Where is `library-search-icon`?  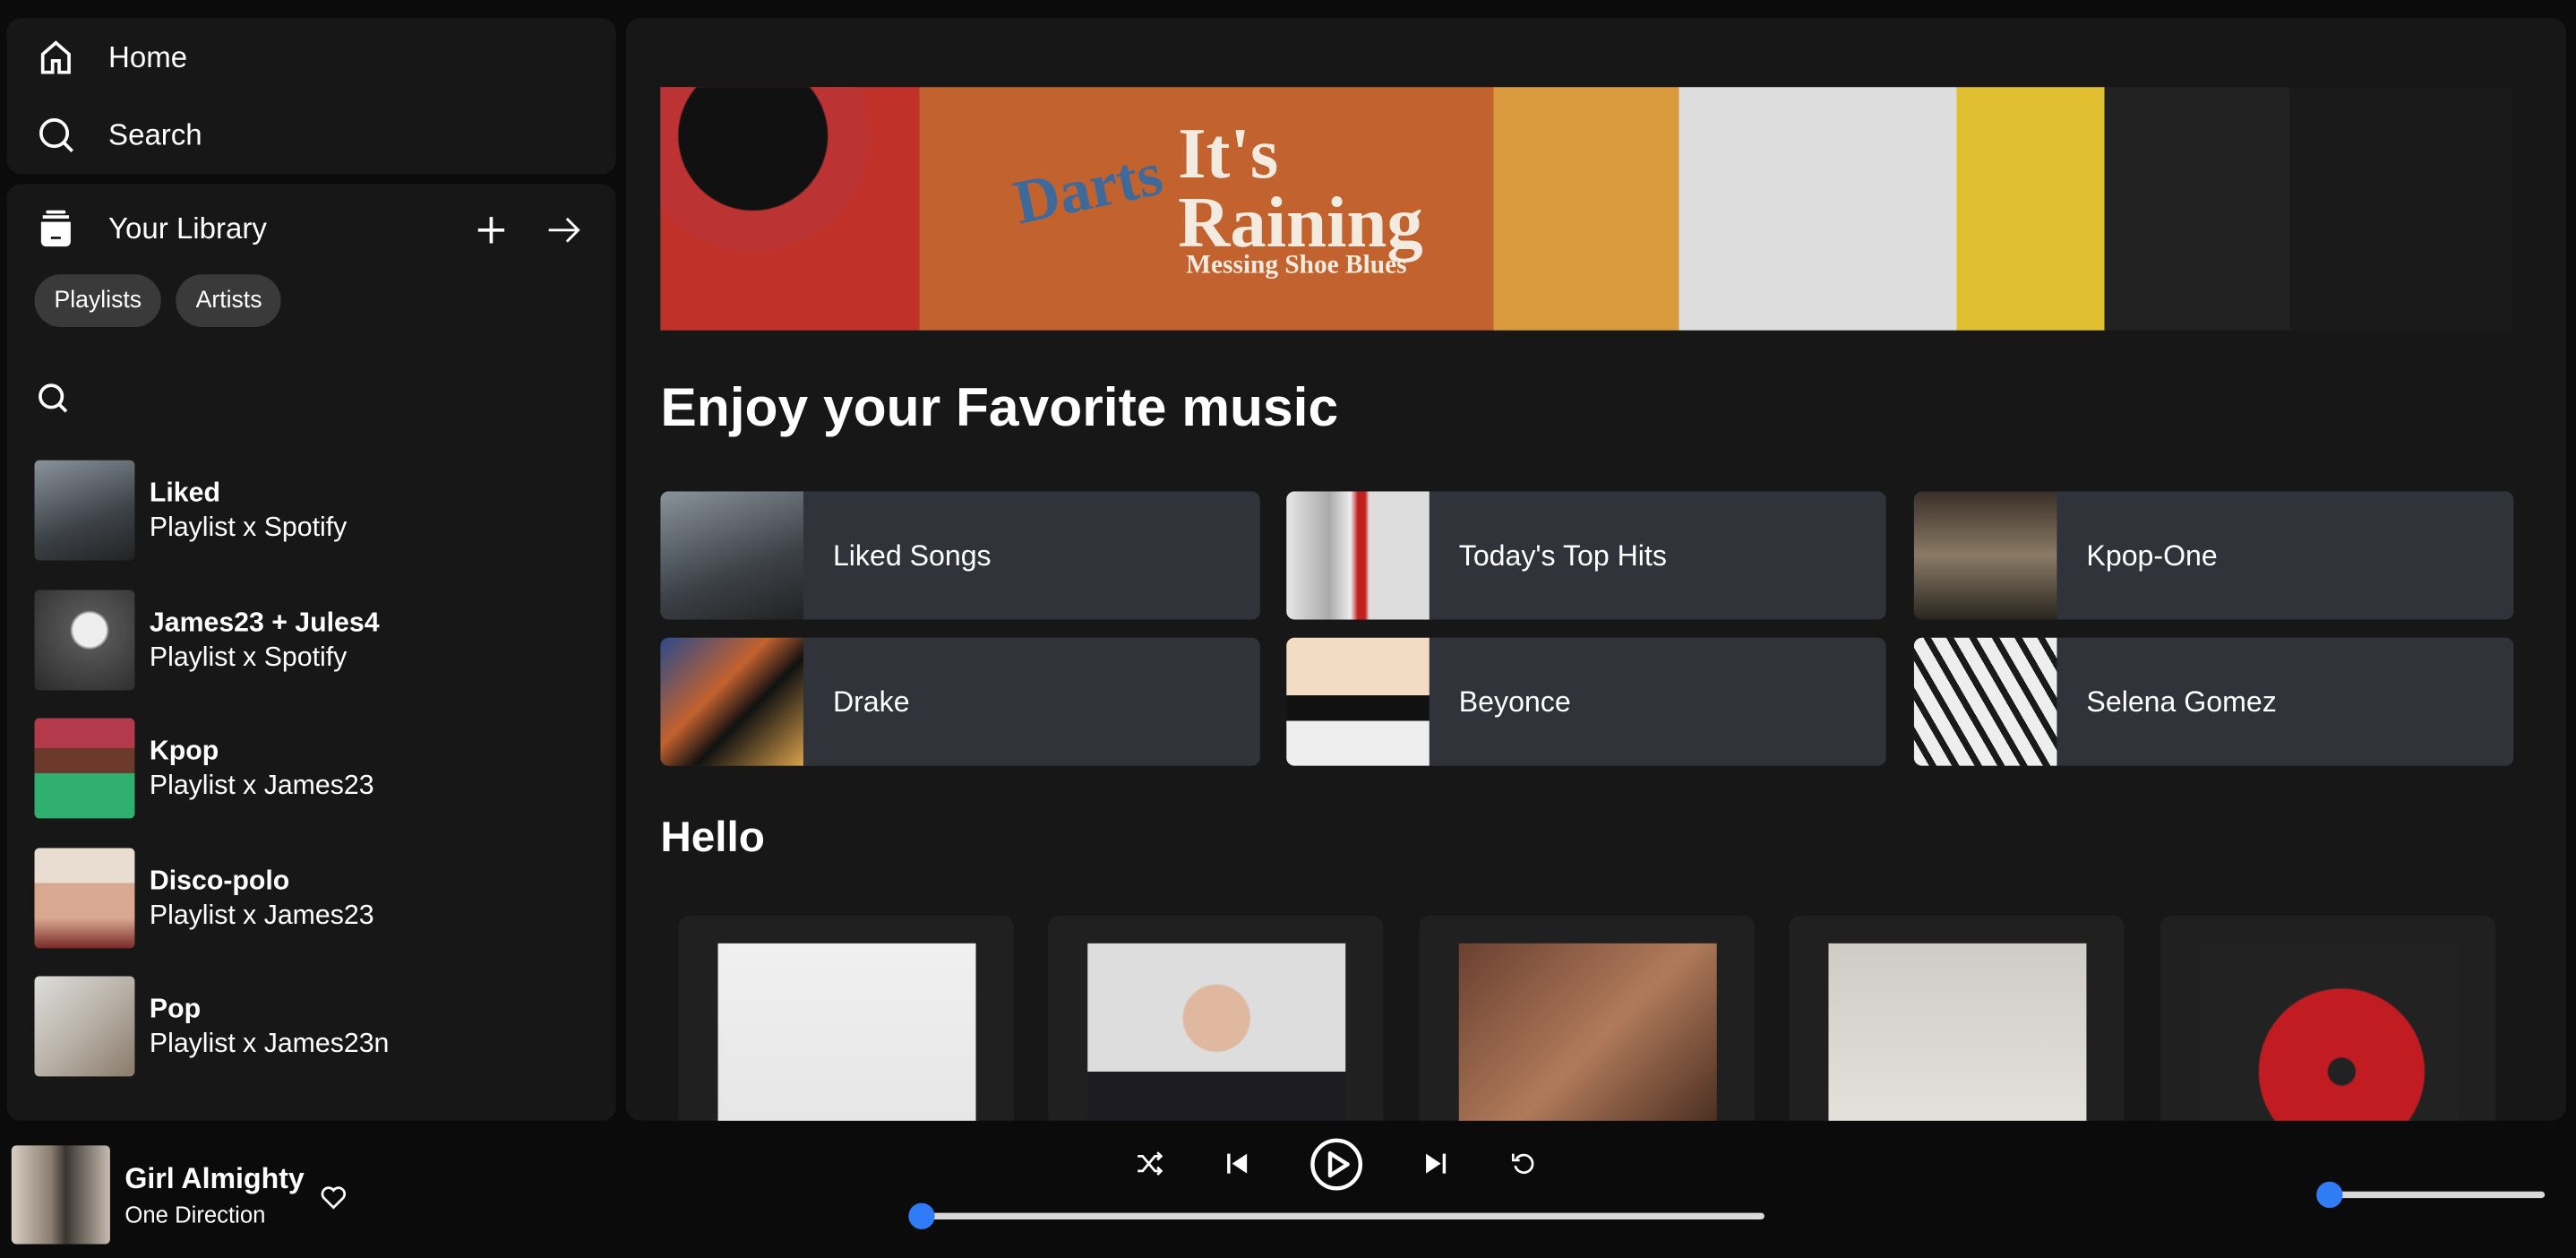
library-search-icon is located at coordinates (52, 398).